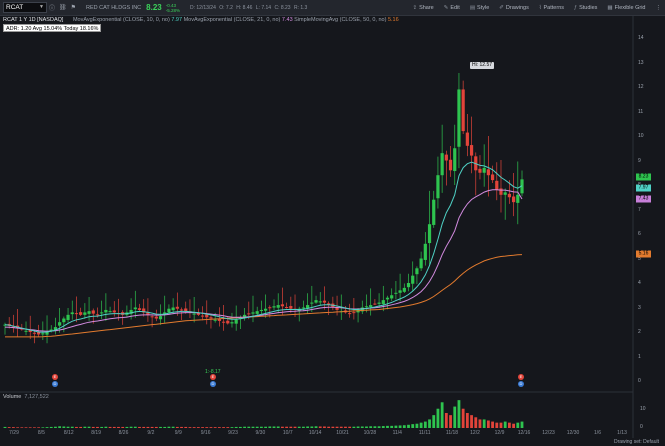 Image resolution: width=665 pixels, height=446 pixels. I want to click on volume-value: 7,127,522, so click(36, 397).